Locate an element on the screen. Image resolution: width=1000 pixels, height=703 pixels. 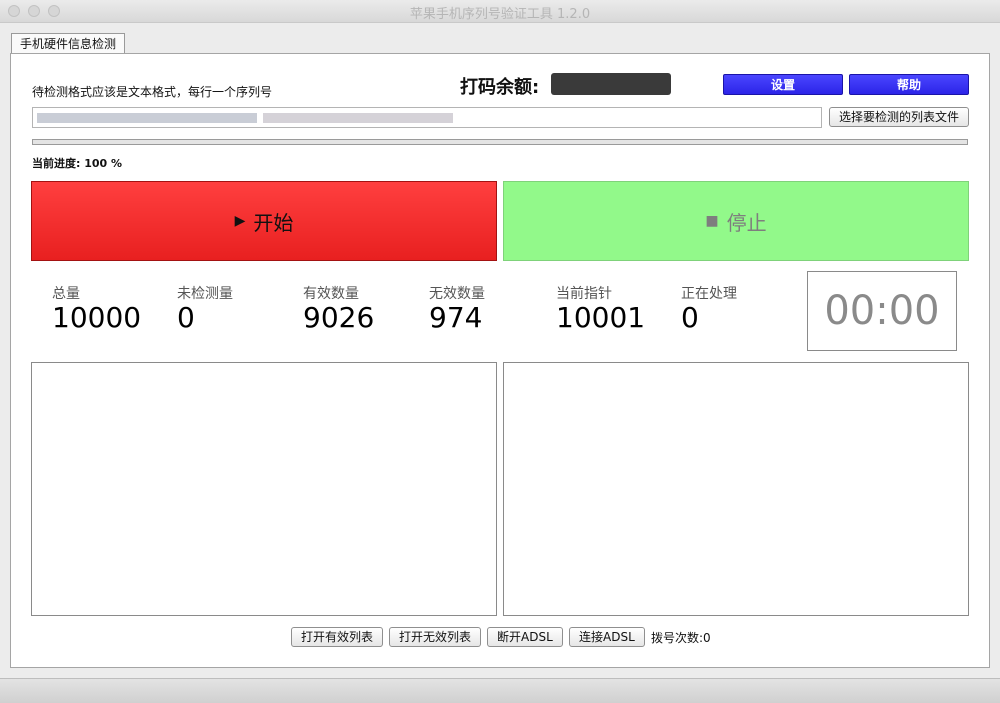
stat-value: 9026 is located at coordinates (339, 317).